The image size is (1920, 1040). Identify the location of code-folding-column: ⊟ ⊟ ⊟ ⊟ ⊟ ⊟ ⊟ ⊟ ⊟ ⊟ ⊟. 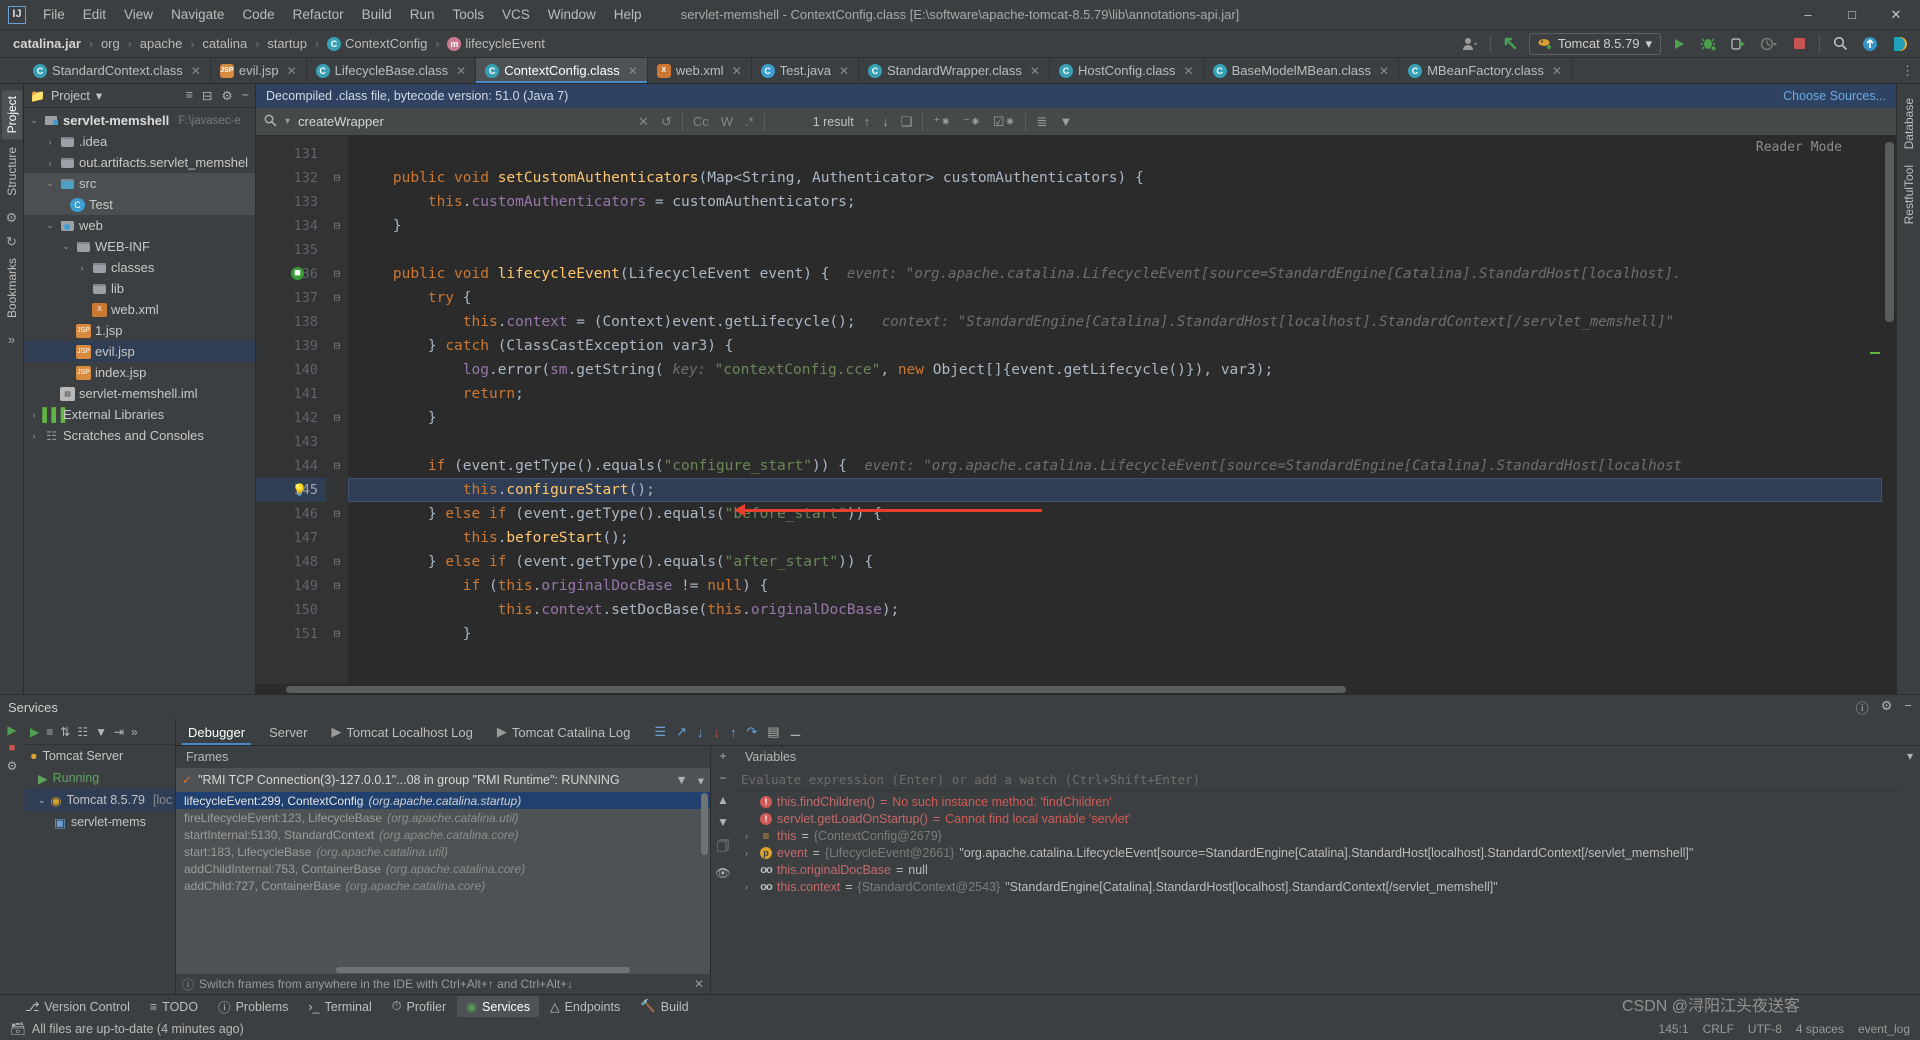
(337, 410).